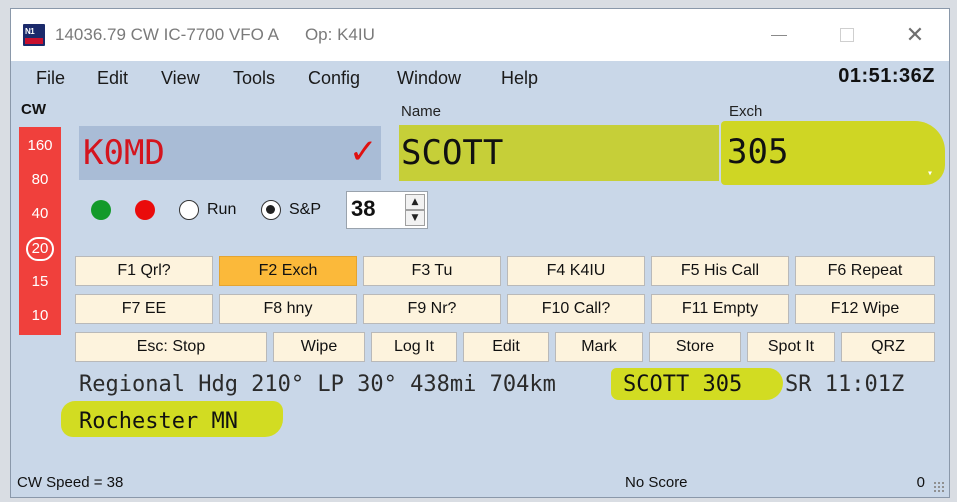  I want to click on band-label: 80, so click(40, 179).